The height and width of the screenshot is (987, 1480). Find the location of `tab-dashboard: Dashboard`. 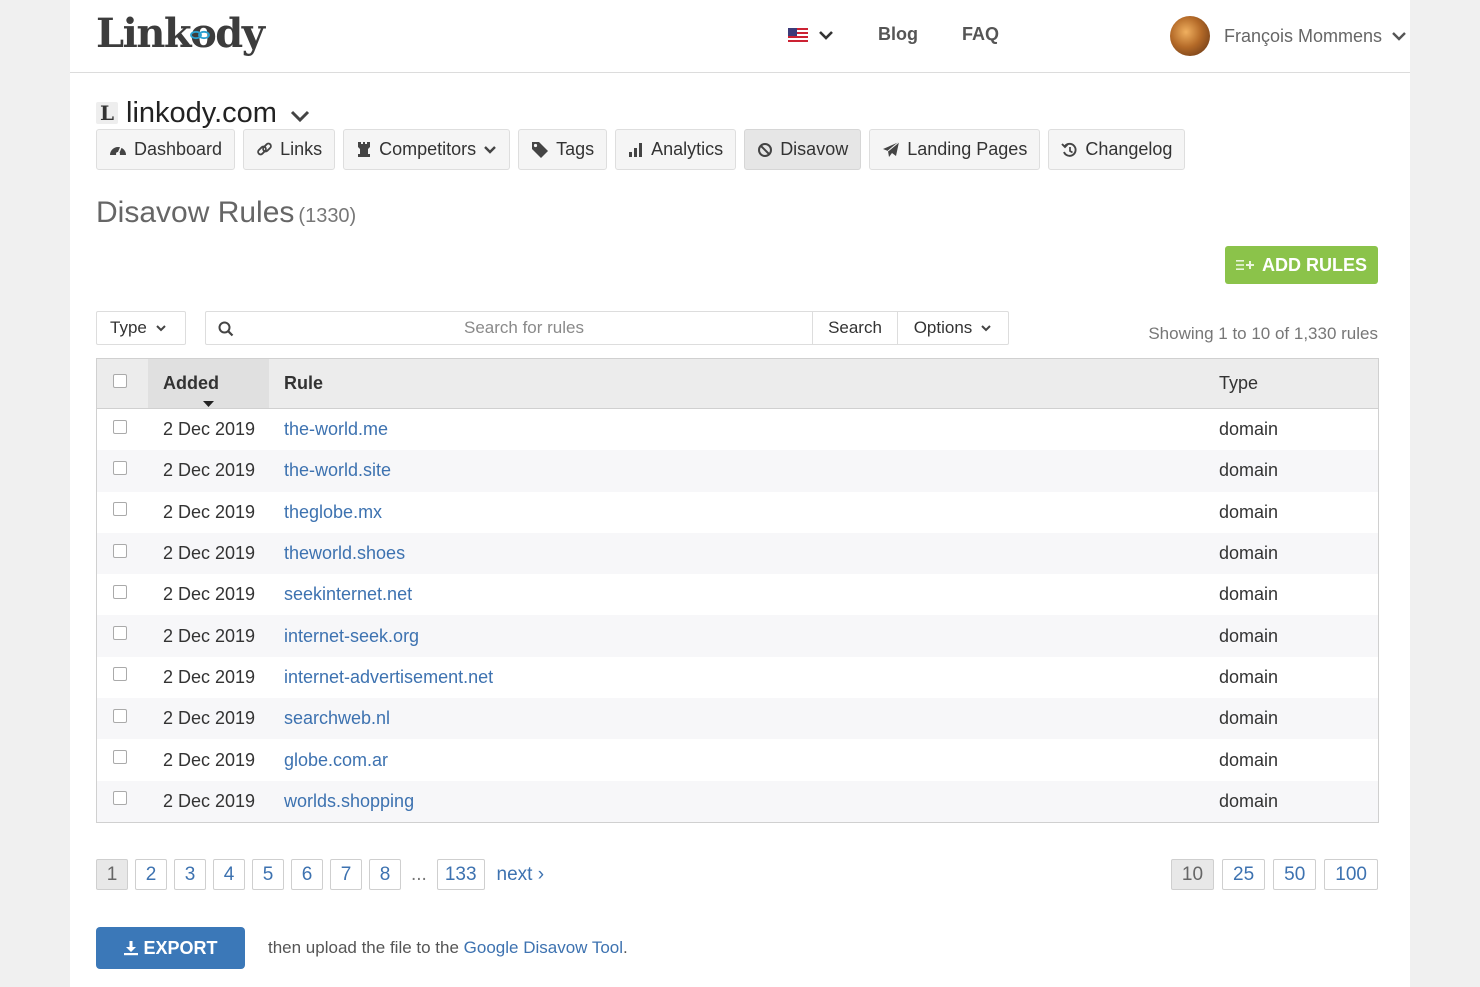

tab-dashboard: Dashboard is located at coordinates (166, 149).